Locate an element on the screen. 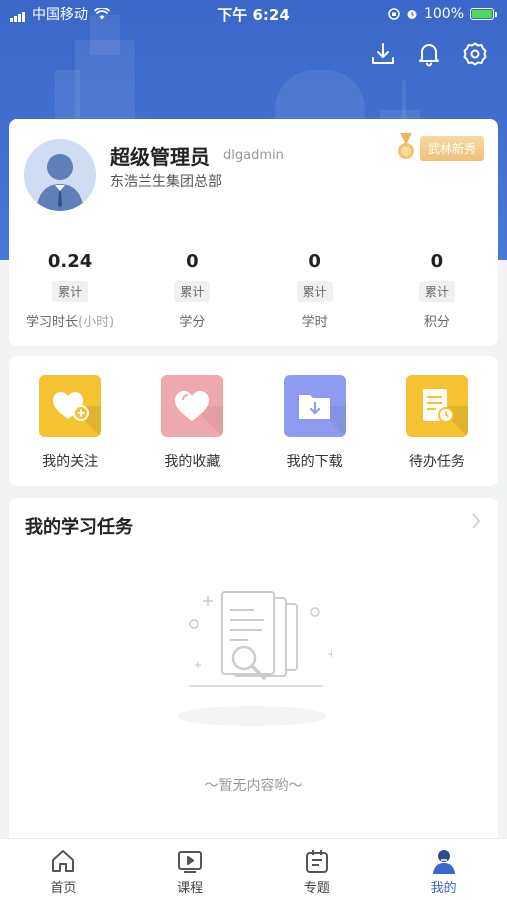 This screenshot has height=900, width=507. topic-icon is located at coordinates (317, 861).